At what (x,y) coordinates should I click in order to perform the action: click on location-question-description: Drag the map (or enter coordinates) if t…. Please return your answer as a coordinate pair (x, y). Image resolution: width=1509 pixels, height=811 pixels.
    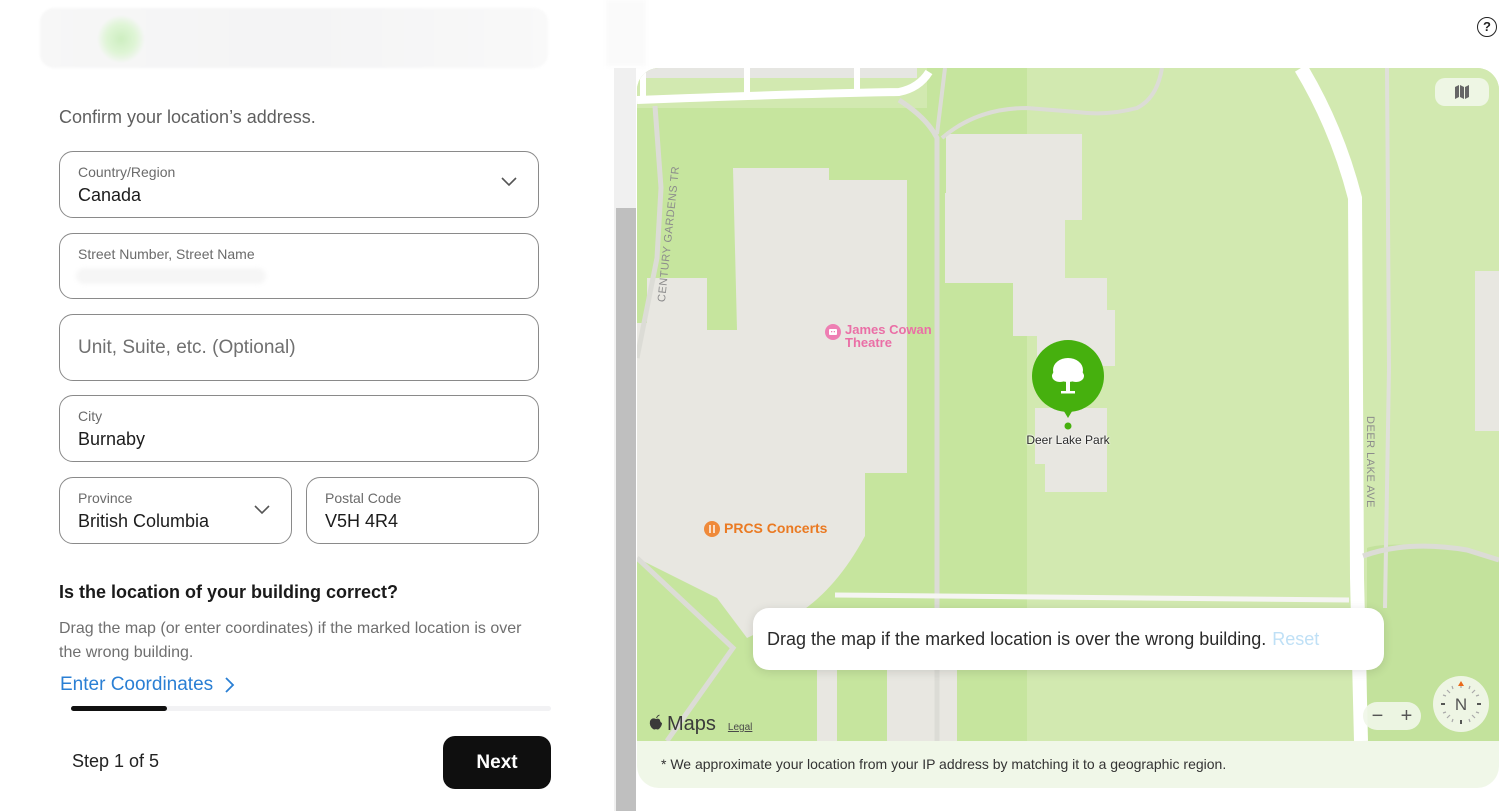
    Looking at the image, I should click on (290, 640).